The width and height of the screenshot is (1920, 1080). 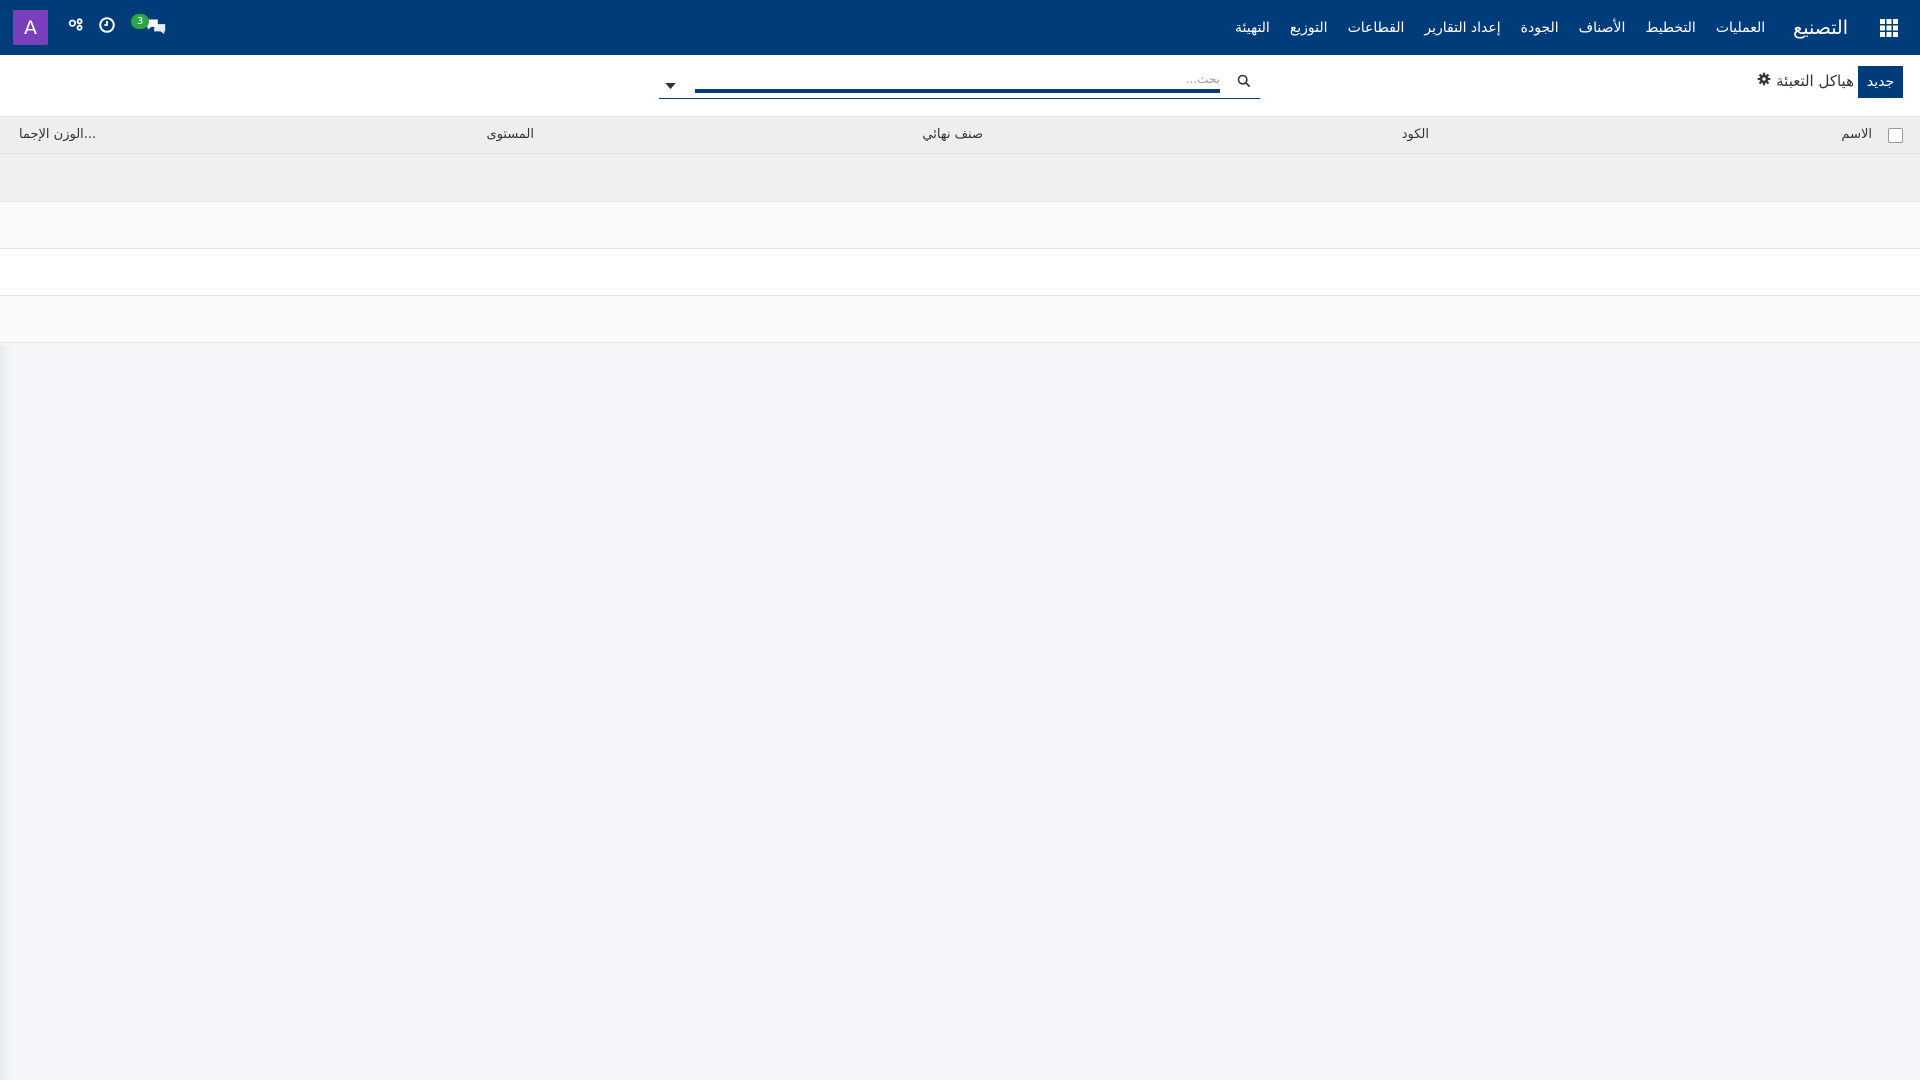 I want to click on menu-item-reporting: إعداد التقارير, so click(x=1462, y=28).